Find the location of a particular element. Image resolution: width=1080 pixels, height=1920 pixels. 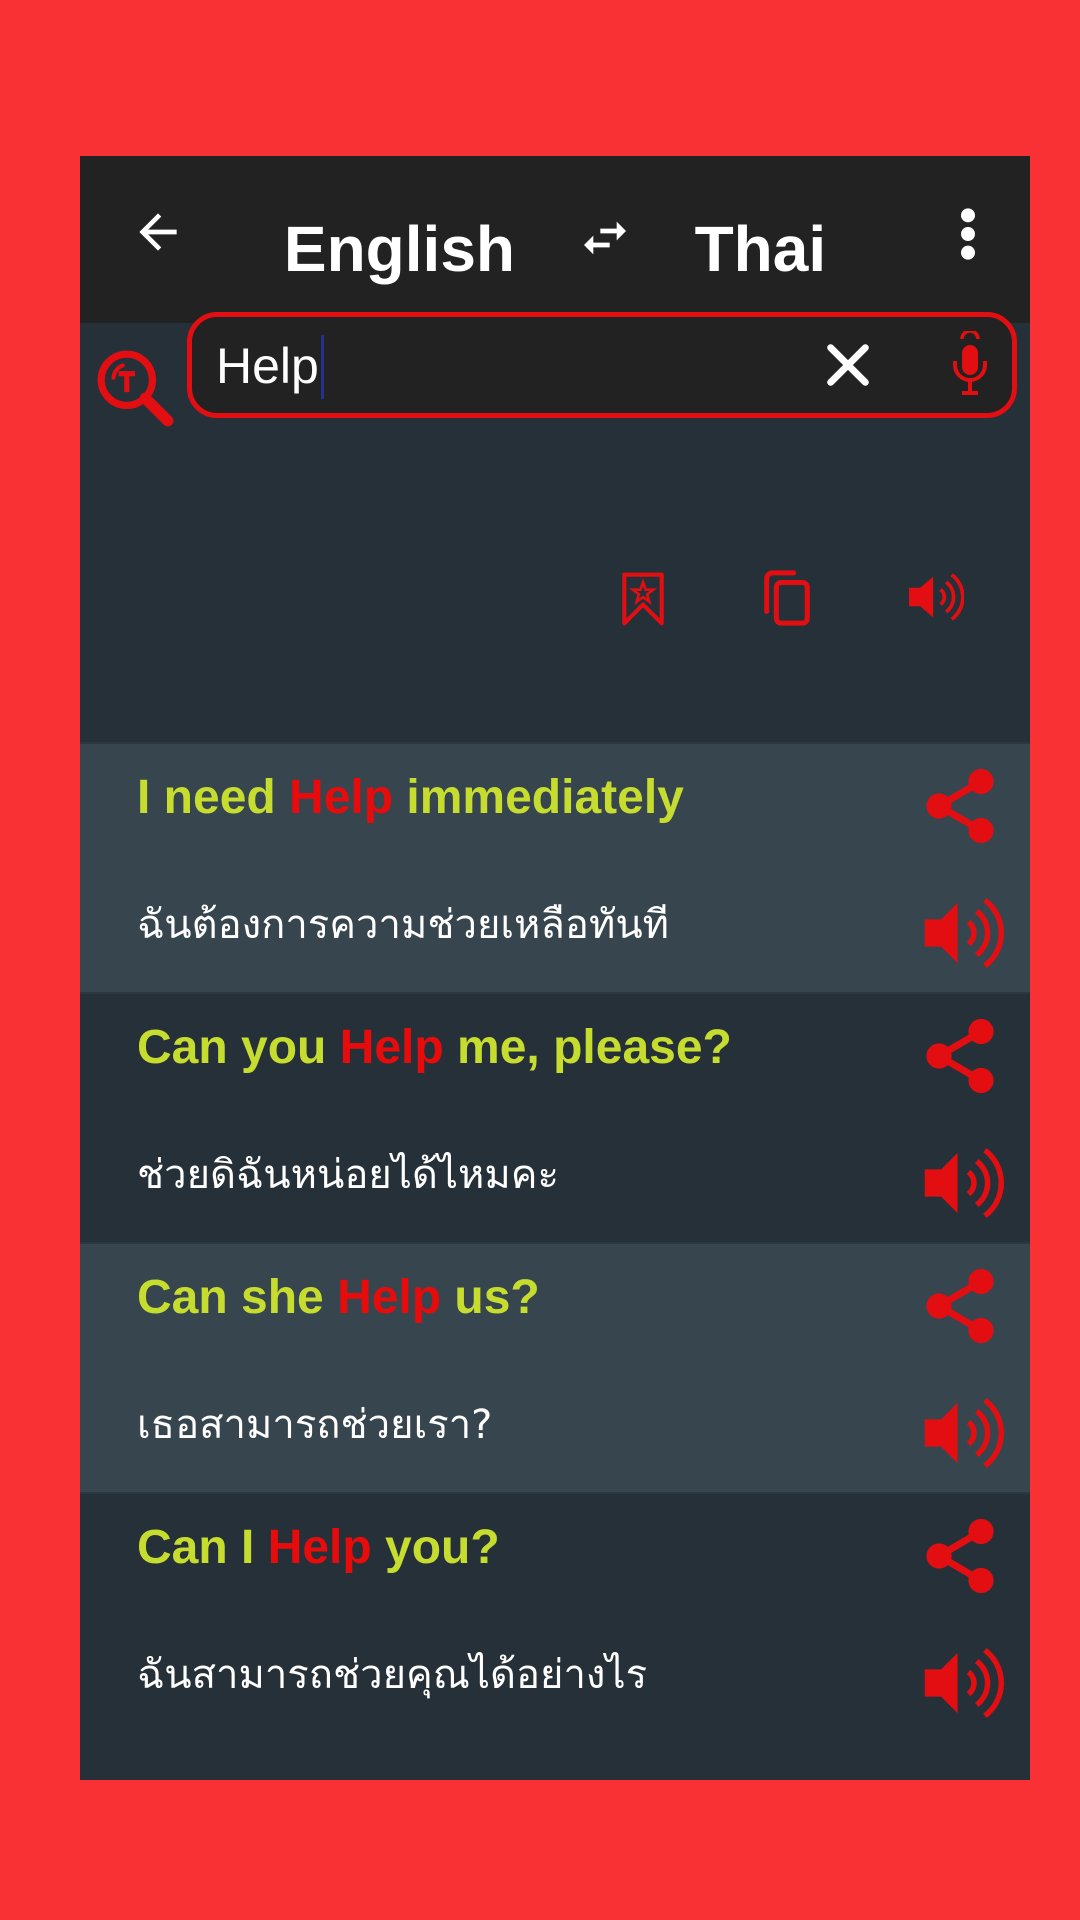

english-phrase: Can you Help me, please? is located at coordinates (434, 1047).